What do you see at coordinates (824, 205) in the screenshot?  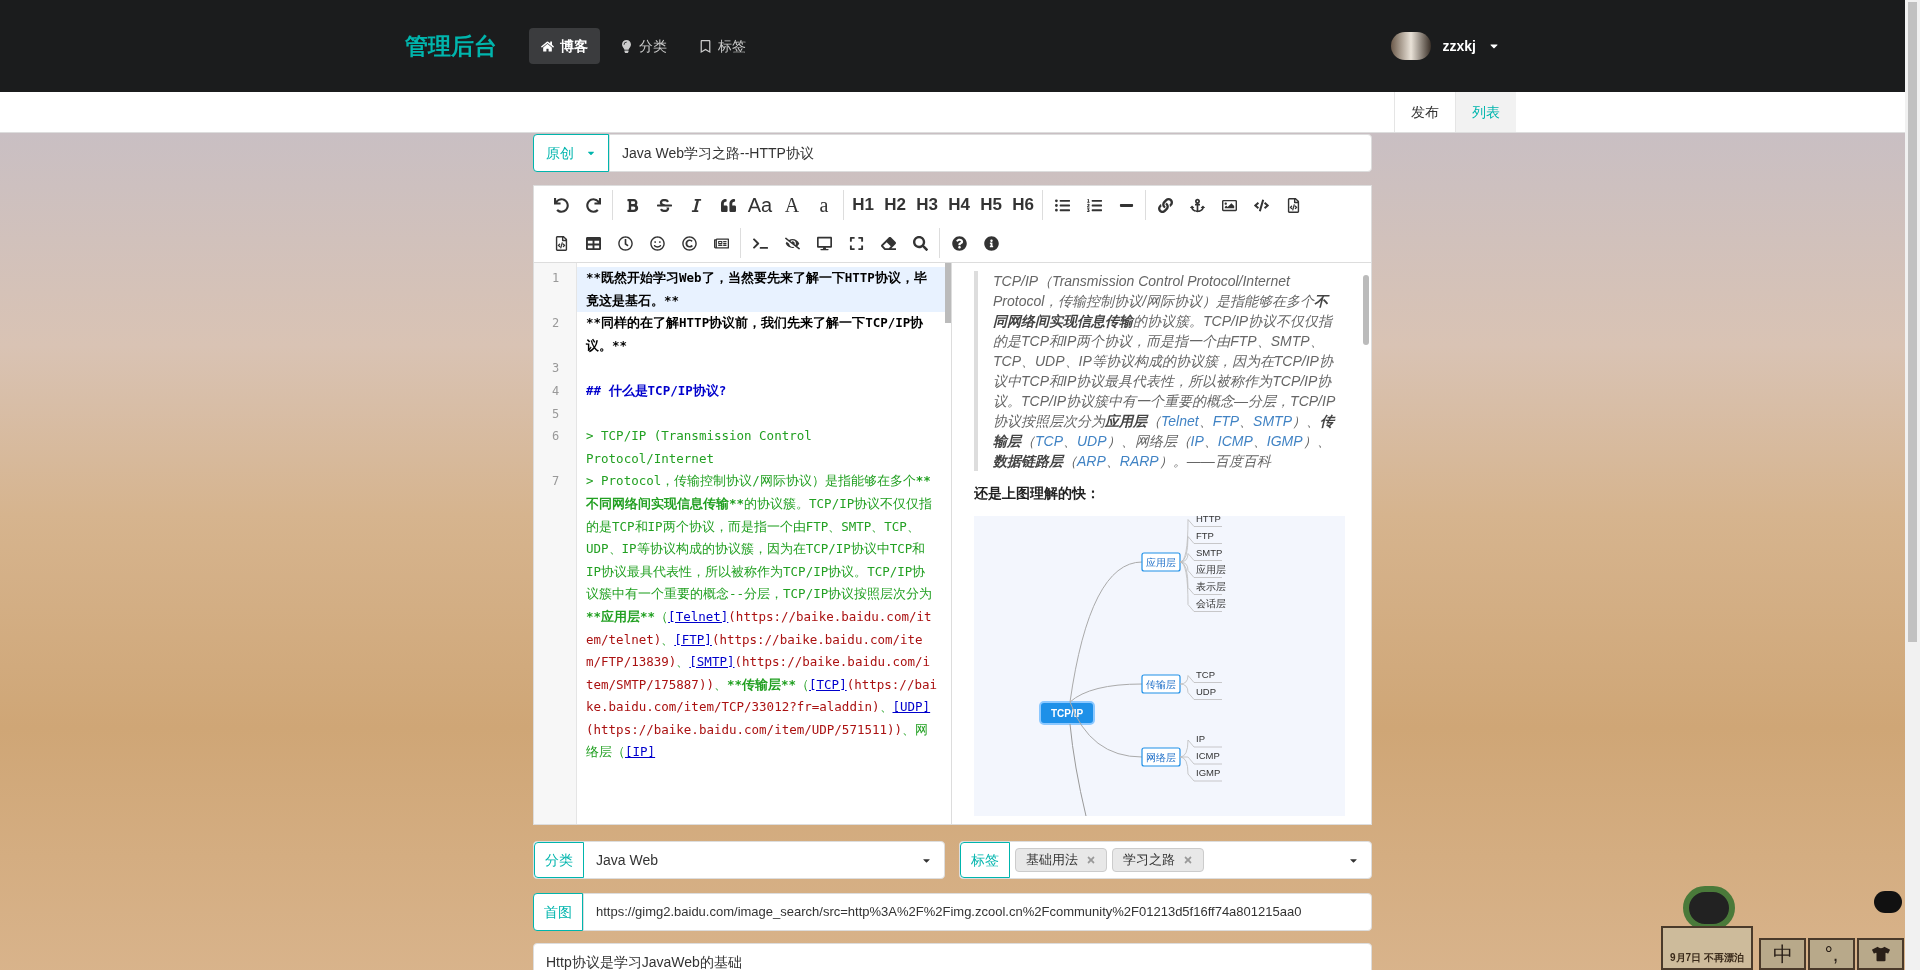 I see `toolbar-button: a` at bounding box center [824, 205].